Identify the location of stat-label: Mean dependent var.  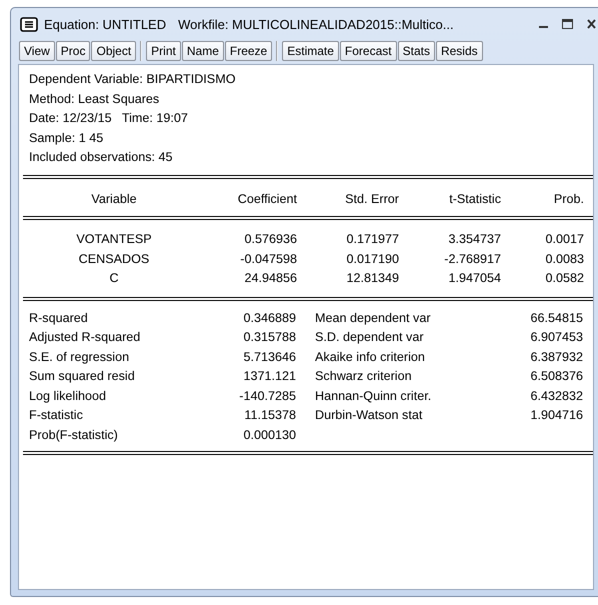
(373, 318).